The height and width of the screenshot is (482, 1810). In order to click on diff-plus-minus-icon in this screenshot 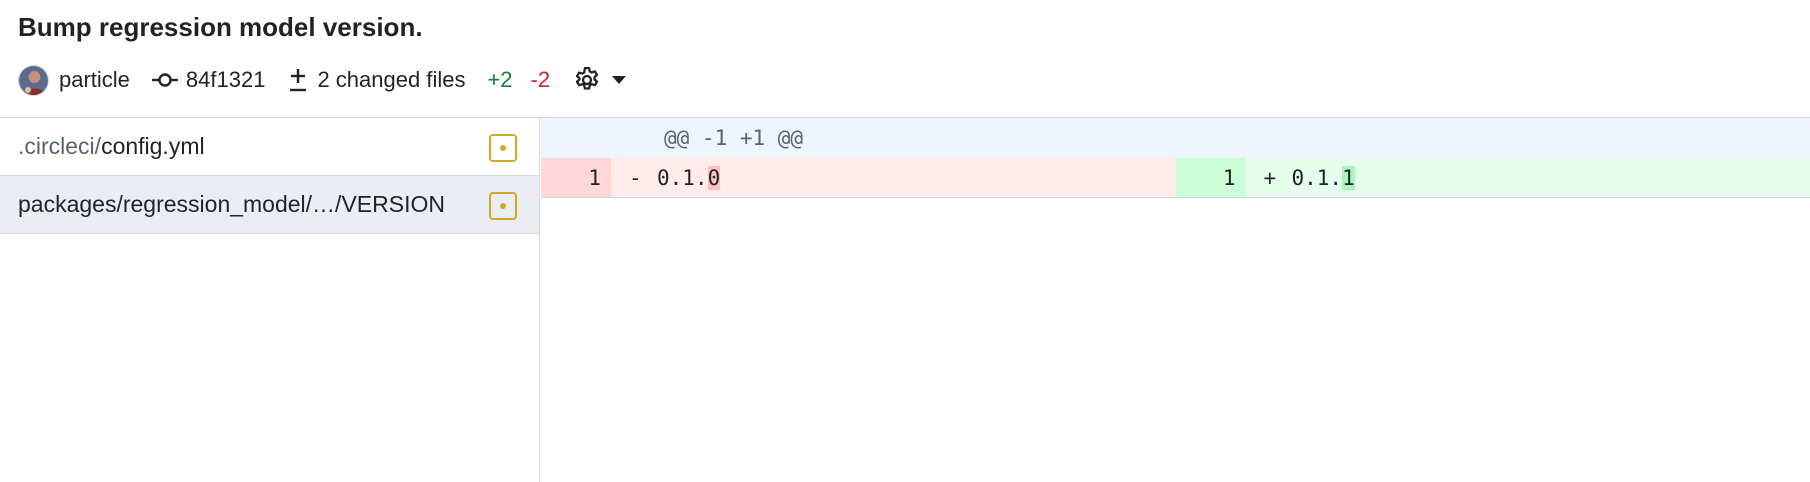, I will do `click(298, 80)`.